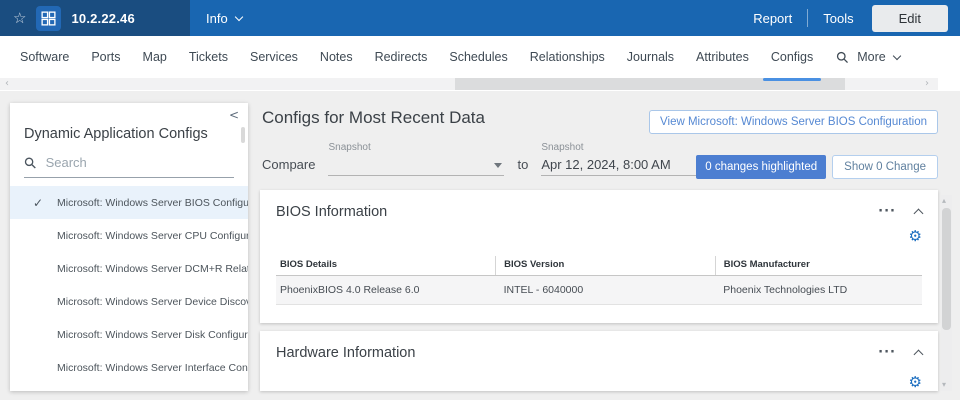 This screenshot has height=400, width=960. I want to click on info-label: Info, so click(217, 18).